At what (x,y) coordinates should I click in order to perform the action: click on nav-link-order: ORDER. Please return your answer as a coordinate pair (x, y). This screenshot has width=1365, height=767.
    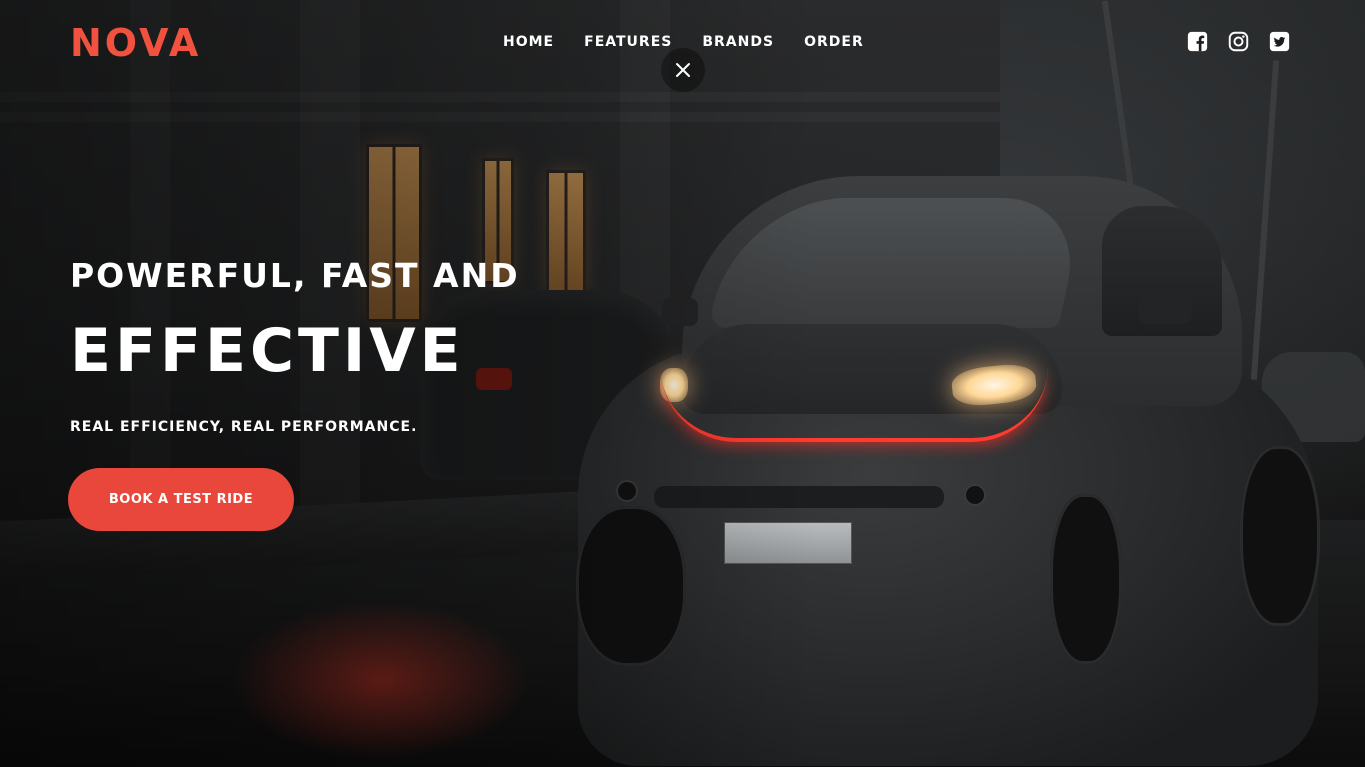
    Looking at the image, I should click on (834, 42).